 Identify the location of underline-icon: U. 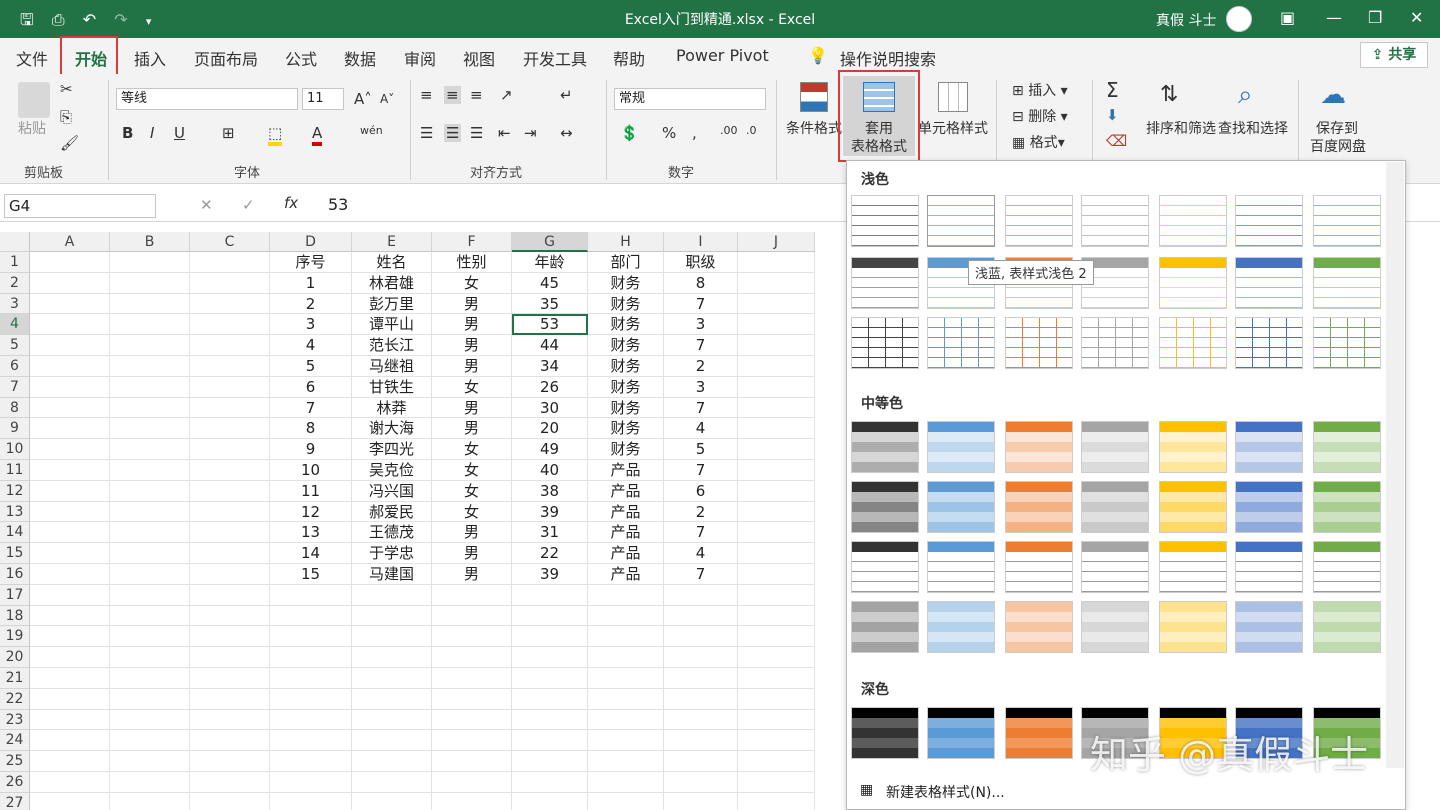
(179, 133).